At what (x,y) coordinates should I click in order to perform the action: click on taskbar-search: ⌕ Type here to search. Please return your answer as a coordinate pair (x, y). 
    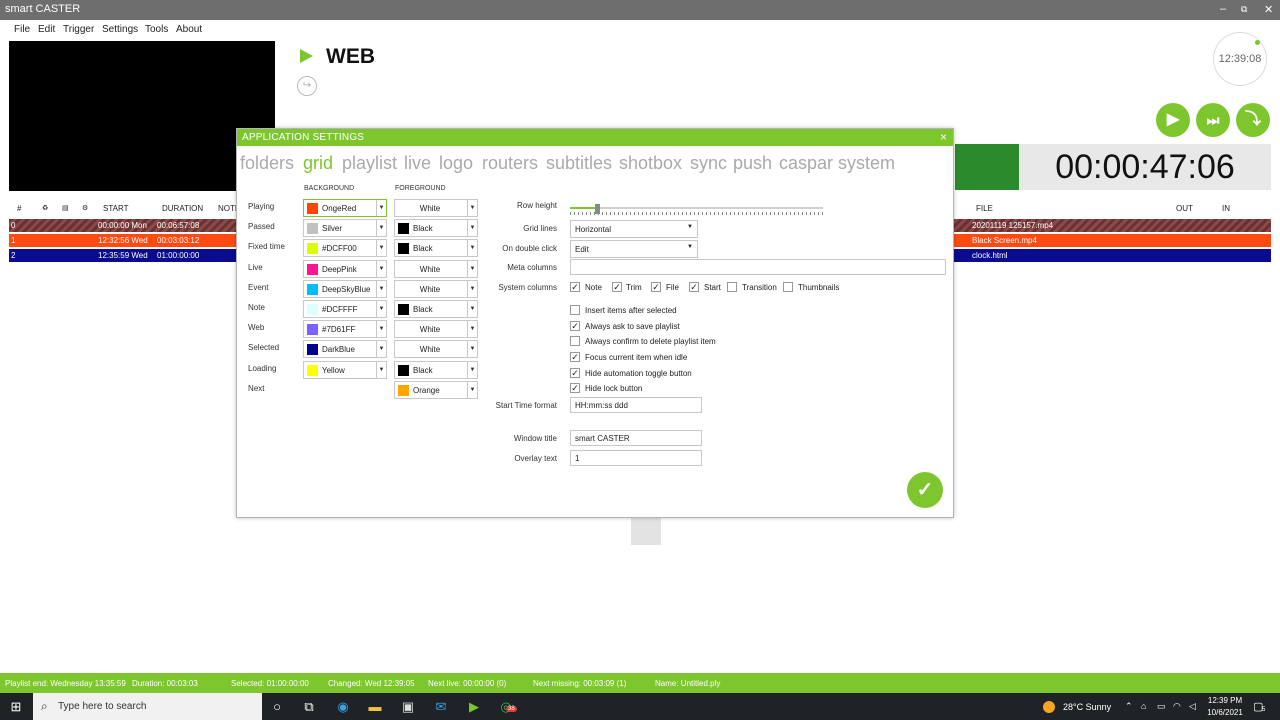
    Looking at the image, I should click on (147, 706).